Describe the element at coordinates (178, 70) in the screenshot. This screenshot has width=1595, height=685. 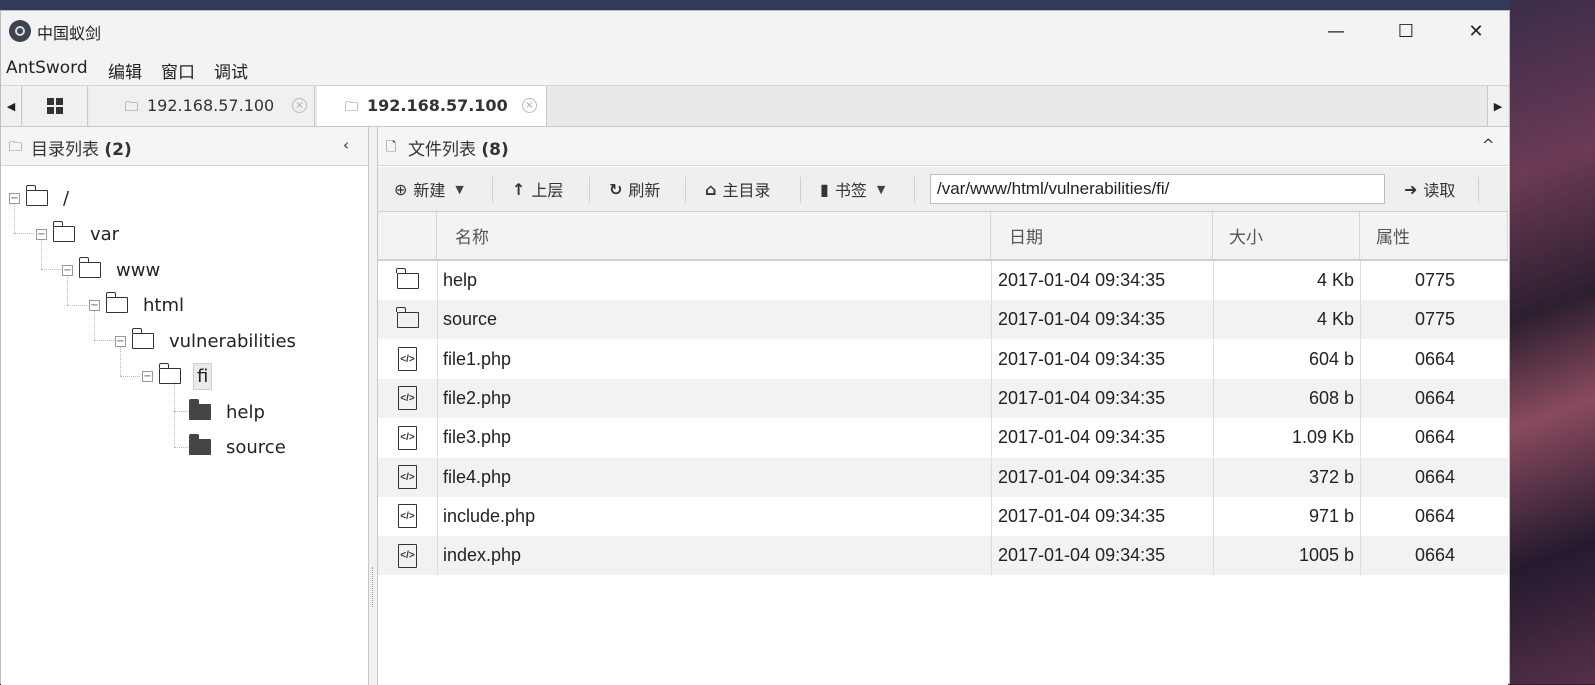
I see `menu-window: 窗口` at that location.